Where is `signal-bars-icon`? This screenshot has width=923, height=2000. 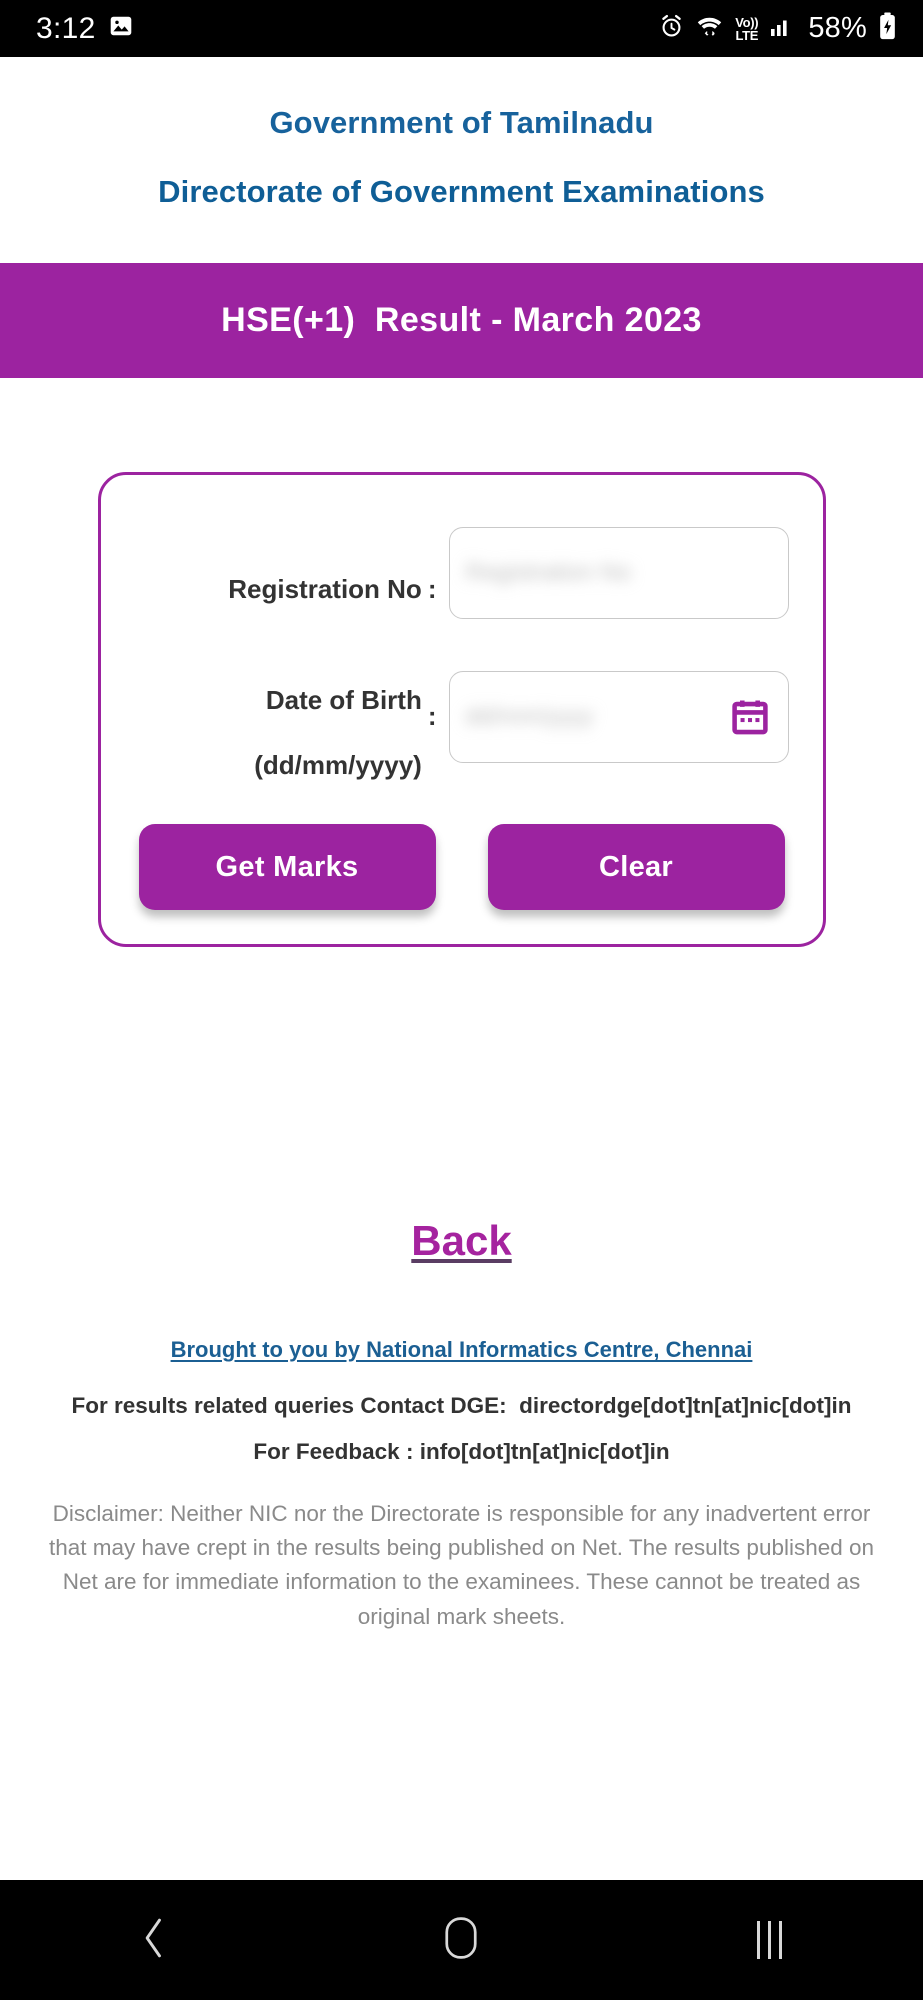
signal-bars-icon is located at coordinates (781, 28).